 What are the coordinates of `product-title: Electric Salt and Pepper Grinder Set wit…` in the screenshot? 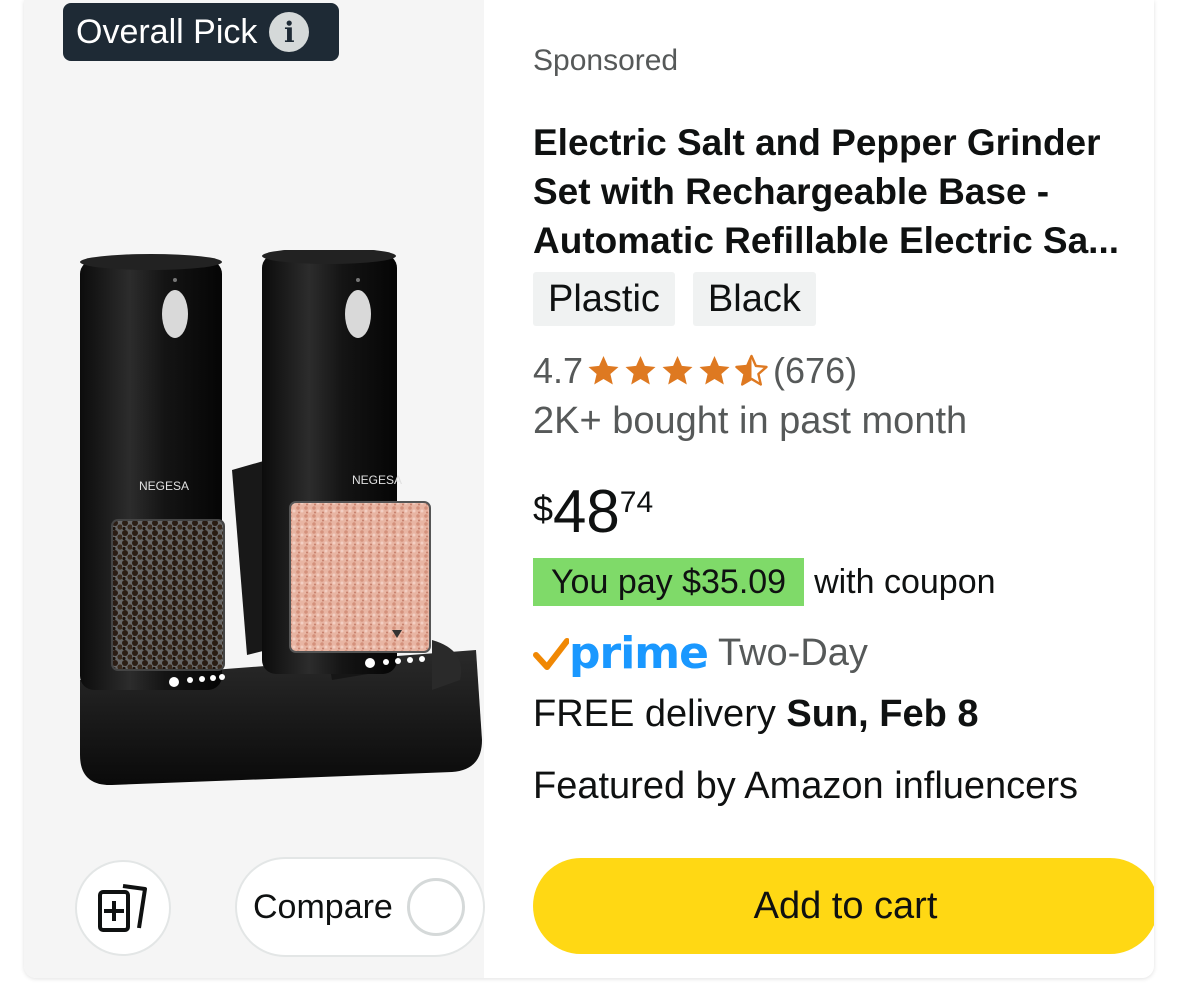 It's located at (843, 191).